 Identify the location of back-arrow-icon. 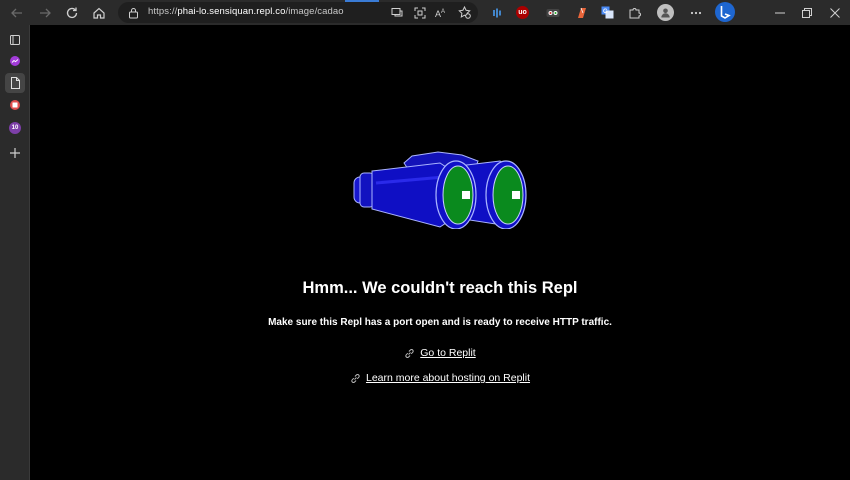
(16, 12).